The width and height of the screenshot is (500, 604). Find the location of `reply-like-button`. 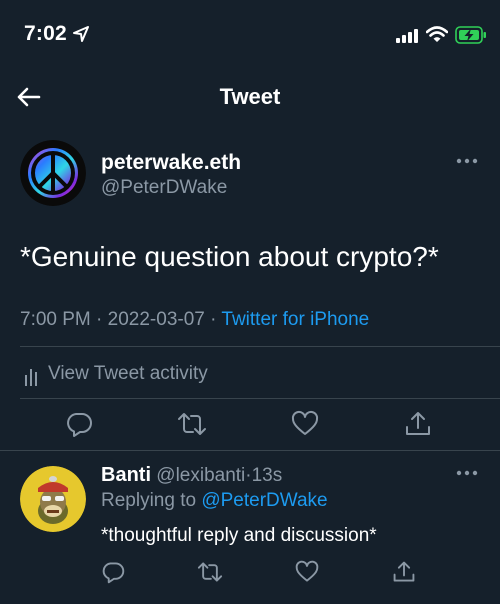

reply-like-button is located at coordinates (307, 572).